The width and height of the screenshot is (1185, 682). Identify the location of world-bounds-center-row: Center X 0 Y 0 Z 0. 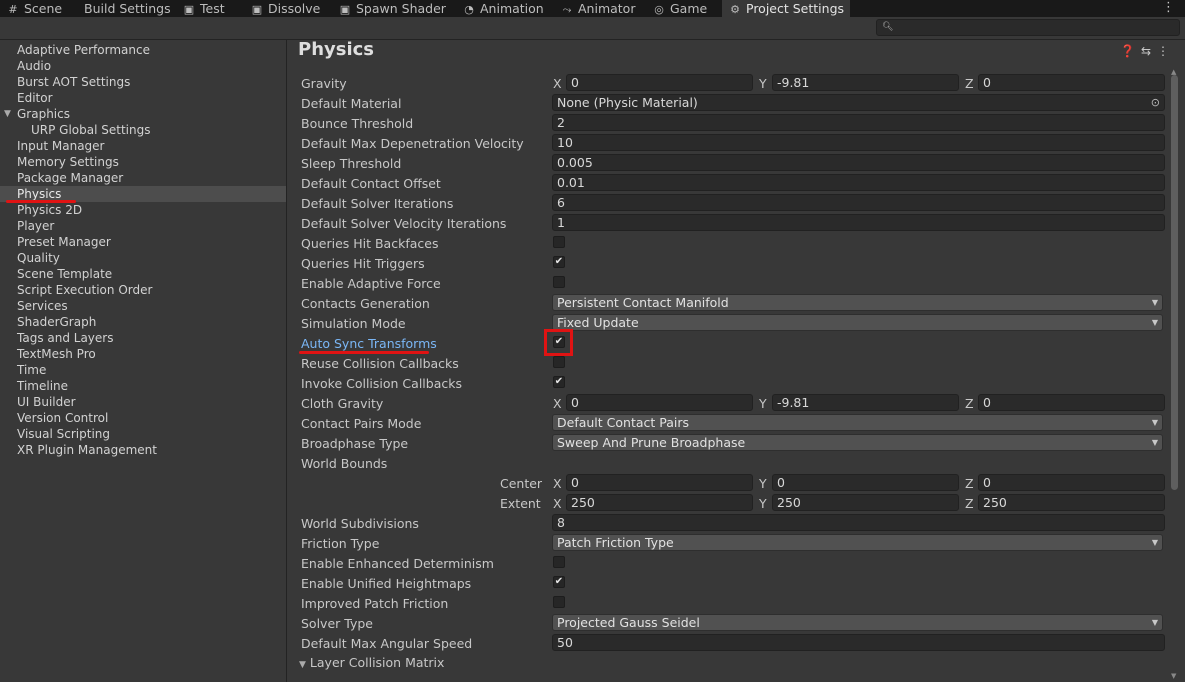
(733, 483).